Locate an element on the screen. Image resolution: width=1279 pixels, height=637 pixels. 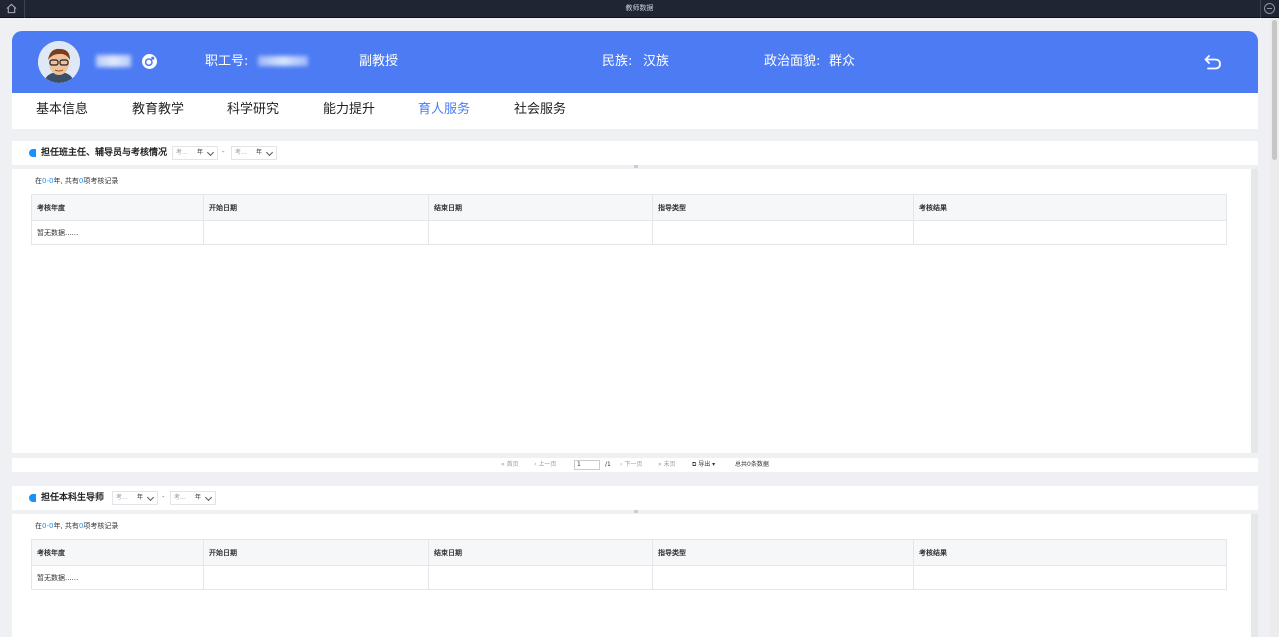
window-titlebar: 教师数据 is located at coordinates (639, 9).